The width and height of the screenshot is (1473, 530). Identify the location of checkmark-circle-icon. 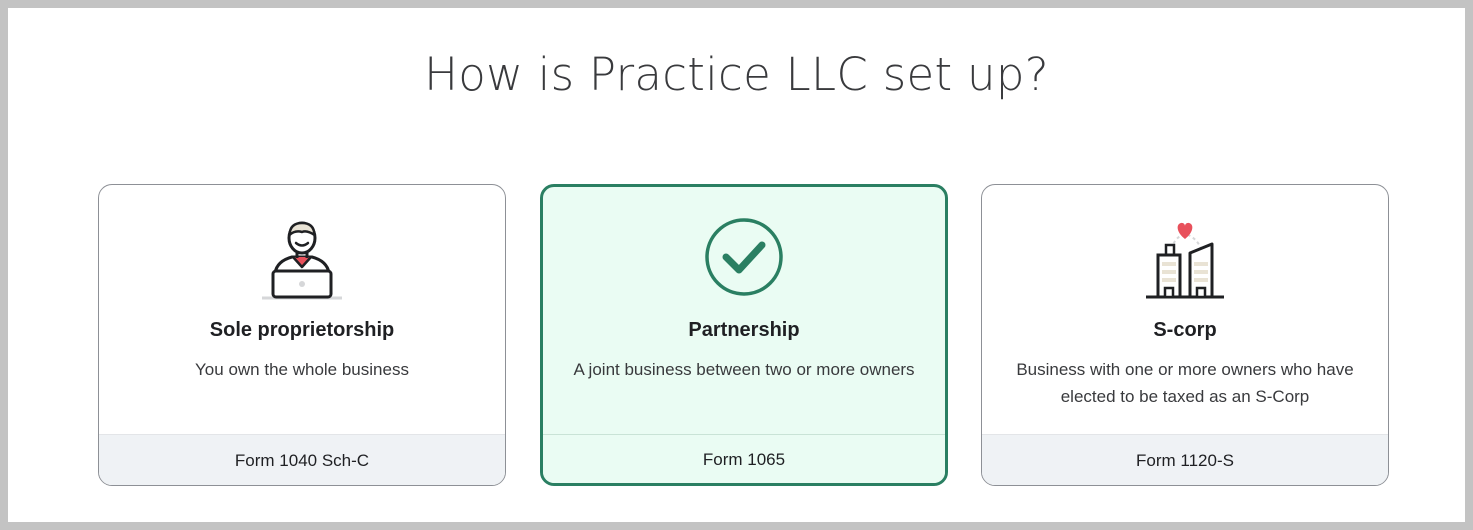
(744, 257).